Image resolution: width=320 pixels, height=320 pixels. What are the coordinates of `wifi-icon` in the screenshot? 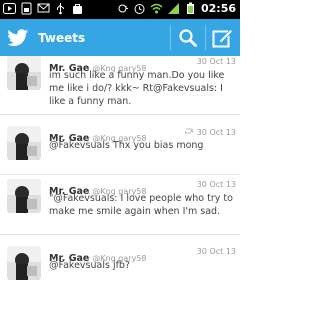 It's located at (156, 8).